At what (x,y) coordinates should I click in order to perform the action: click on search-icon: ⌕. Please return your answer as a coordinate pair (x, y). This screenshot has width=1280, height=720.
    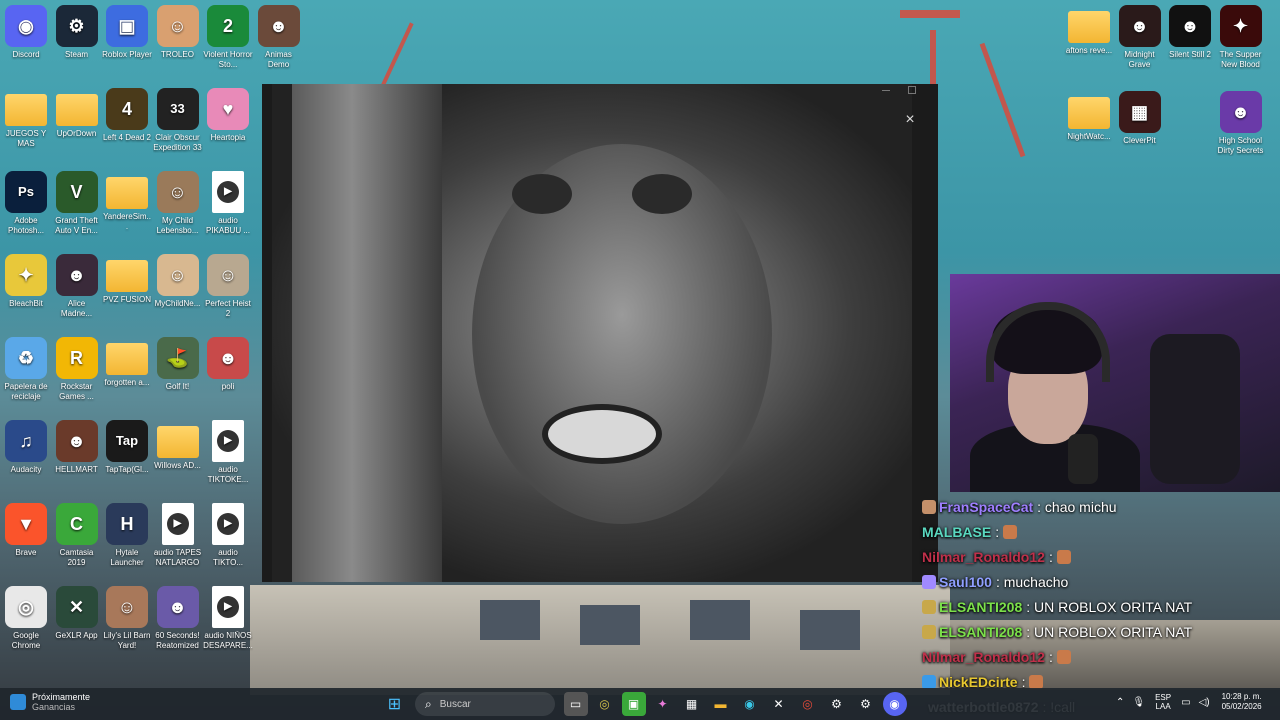
    Looking at the image, I should click on (428, 703).